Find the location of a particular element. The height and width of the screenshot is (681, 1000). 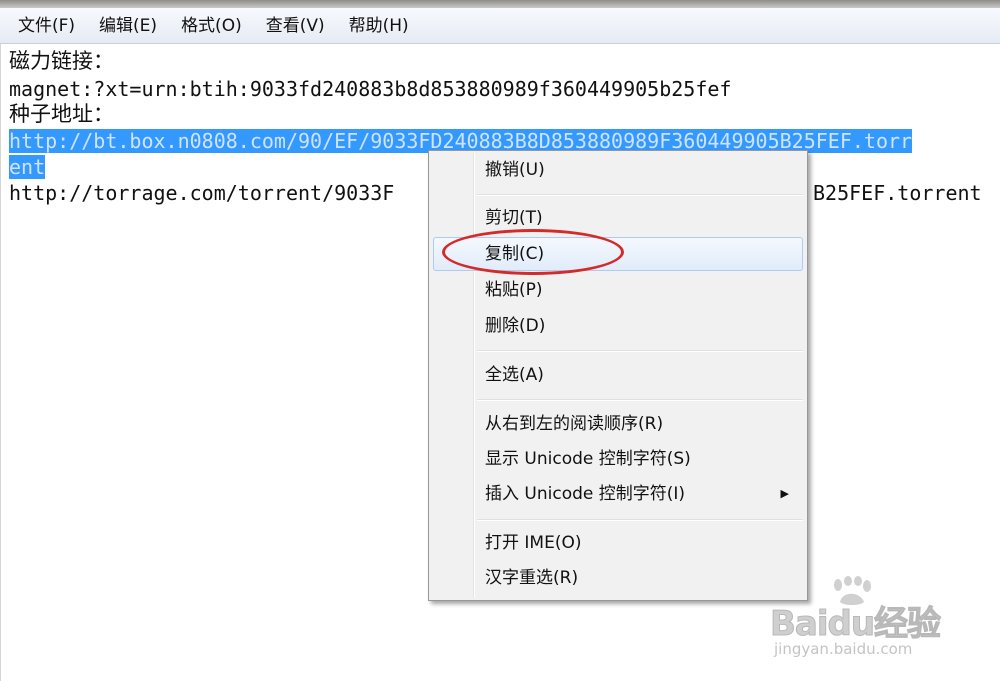

context-menu-item-paste: 粘贴(P) is located at coordinates (618, 290).